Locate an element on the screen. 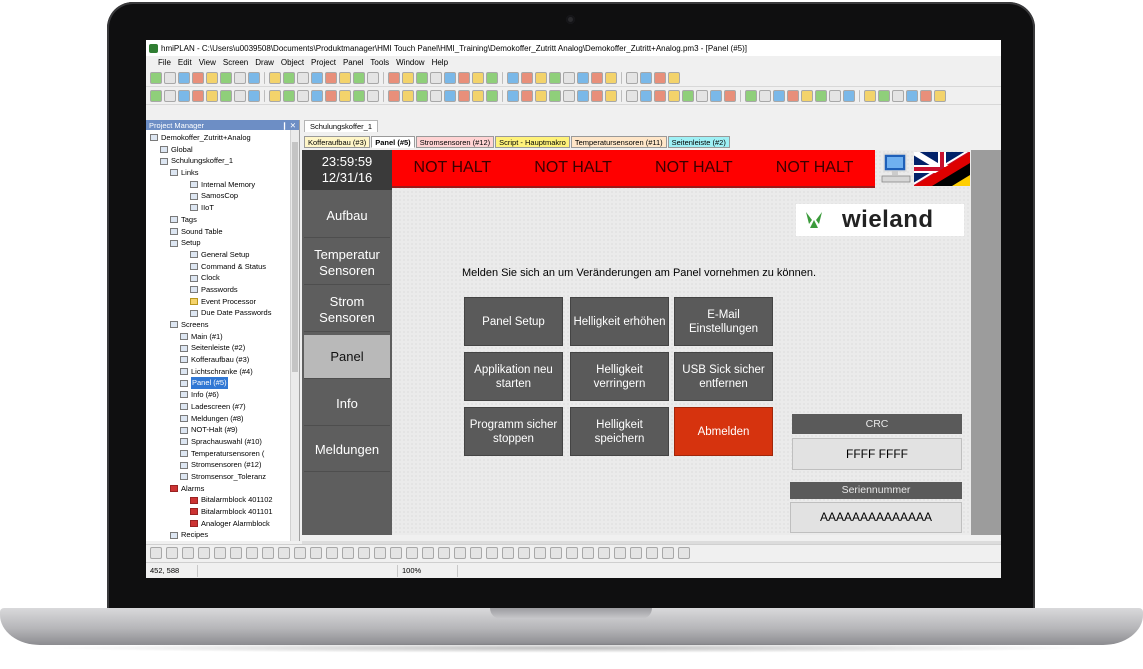 The width and height of the screenshot is (1143, 669). tree-item: Ladescreen (#7) is located at coordinates (222, 407).